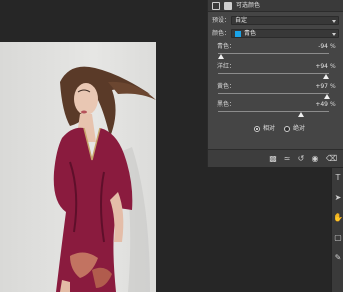 The height and width of the screenshot is (292, 343). Describe the element at coordinates (318, 87) in the screenshot. I see `slider-value: +97` at that location.